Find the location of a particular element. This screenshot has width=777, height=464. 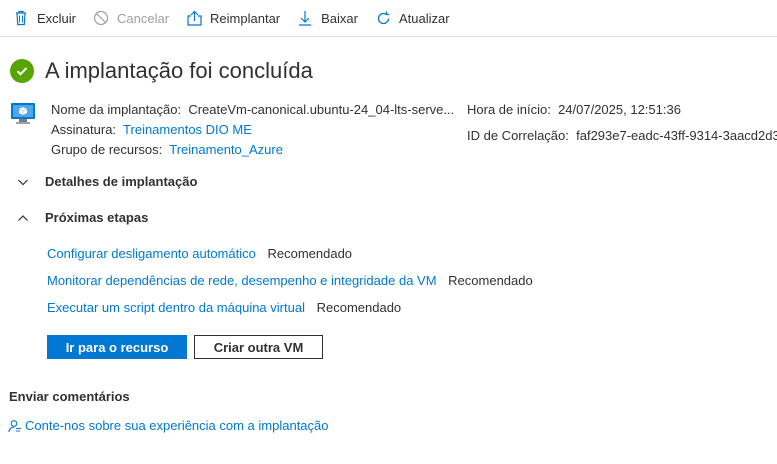

download-button: Baixar is located at coordinates (327, 18).